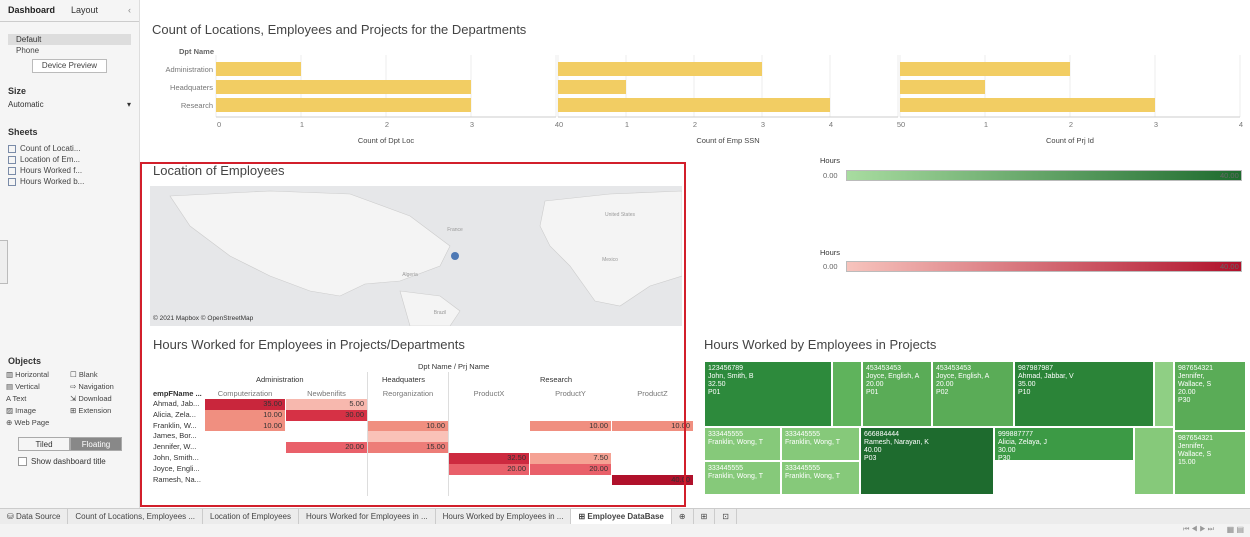 This screenshot has width=1250, height=537. I want to click on treemap-tile: 999887777 Alicia, Zelaya, J 30.00 P30, so click(1064, 444).